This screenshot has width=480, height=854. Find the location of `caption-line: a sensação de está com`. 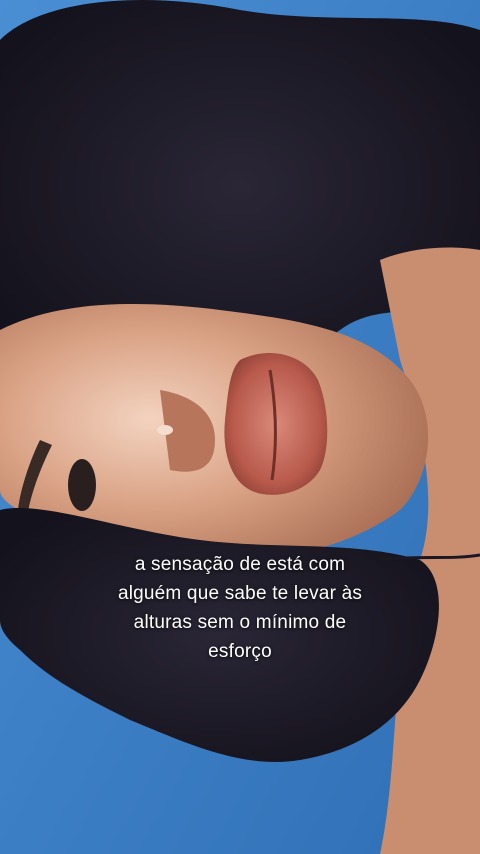

caption-line: a sensação de está com is located at coordinates (240, 564).